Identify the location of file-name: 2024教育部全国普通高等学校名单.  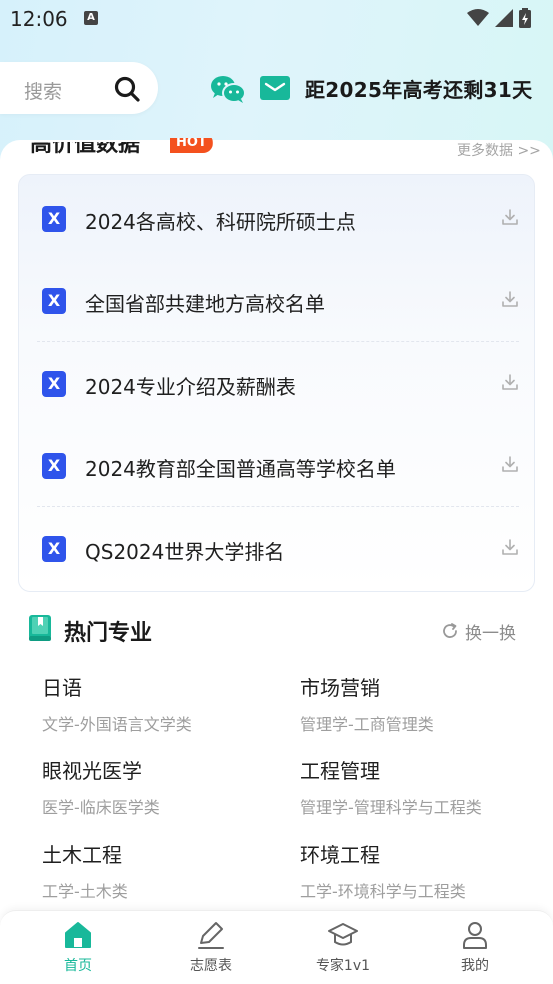
(240, 469).